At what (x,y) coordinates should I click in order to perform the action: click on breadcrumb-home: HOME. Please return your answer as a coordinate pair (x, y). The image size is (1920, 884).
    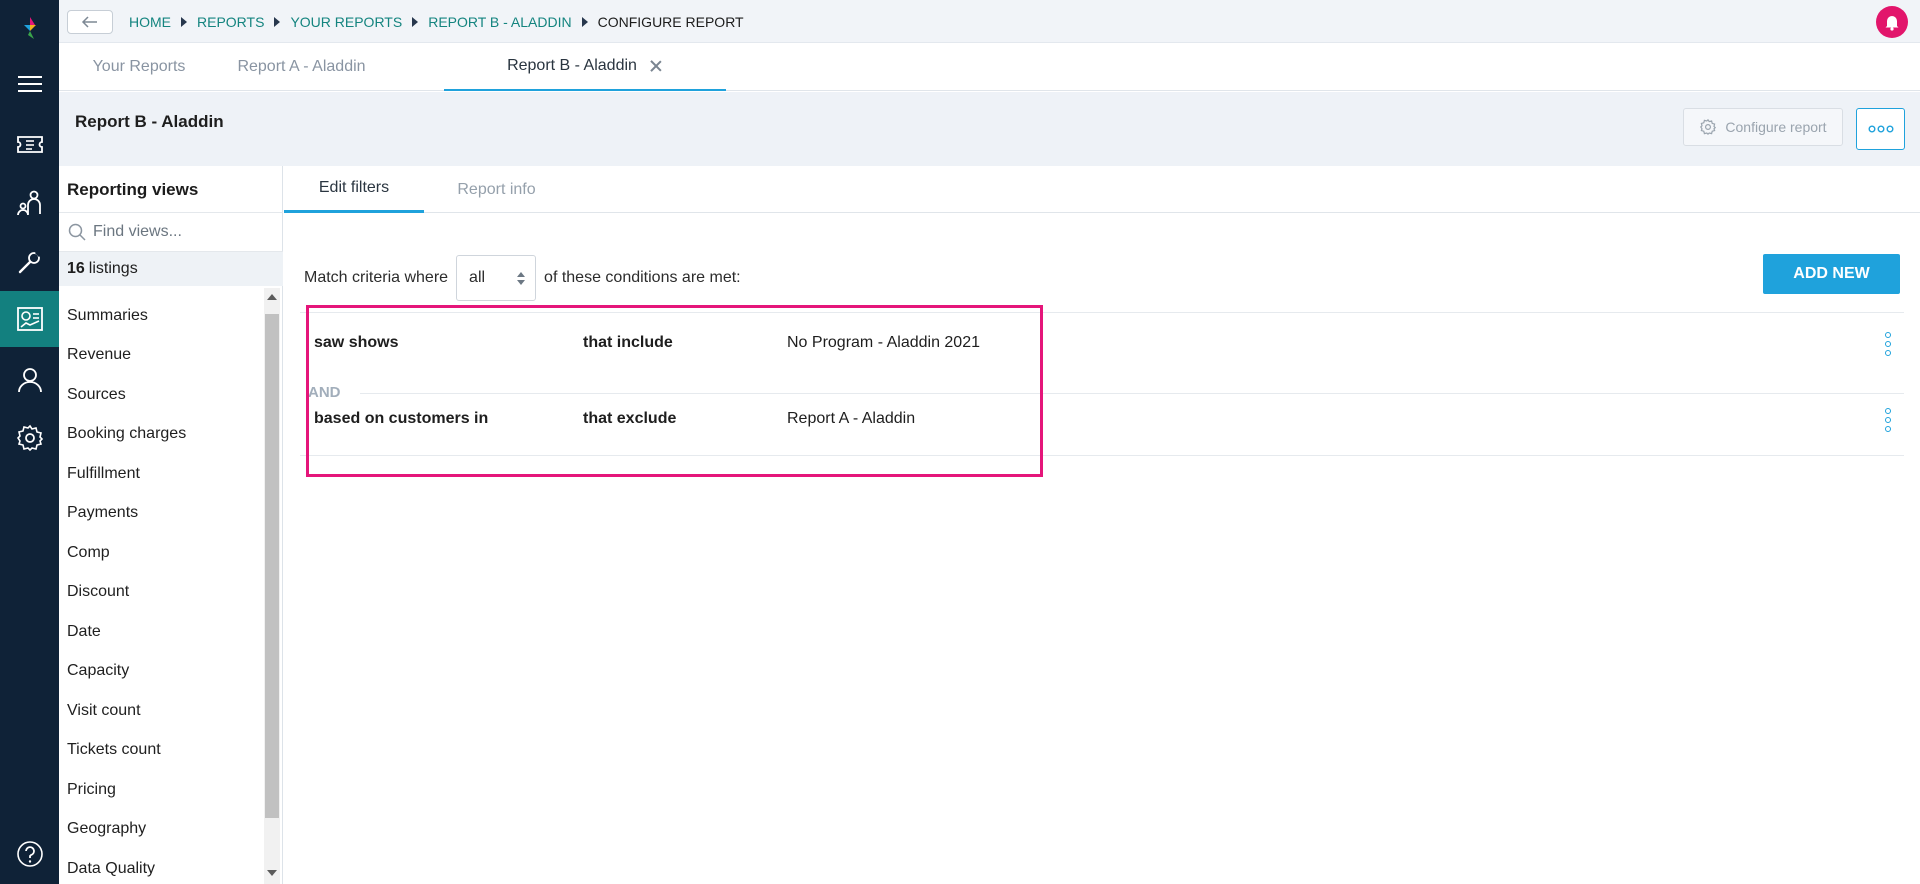
    Looking at the image, I should click on (150, 22).